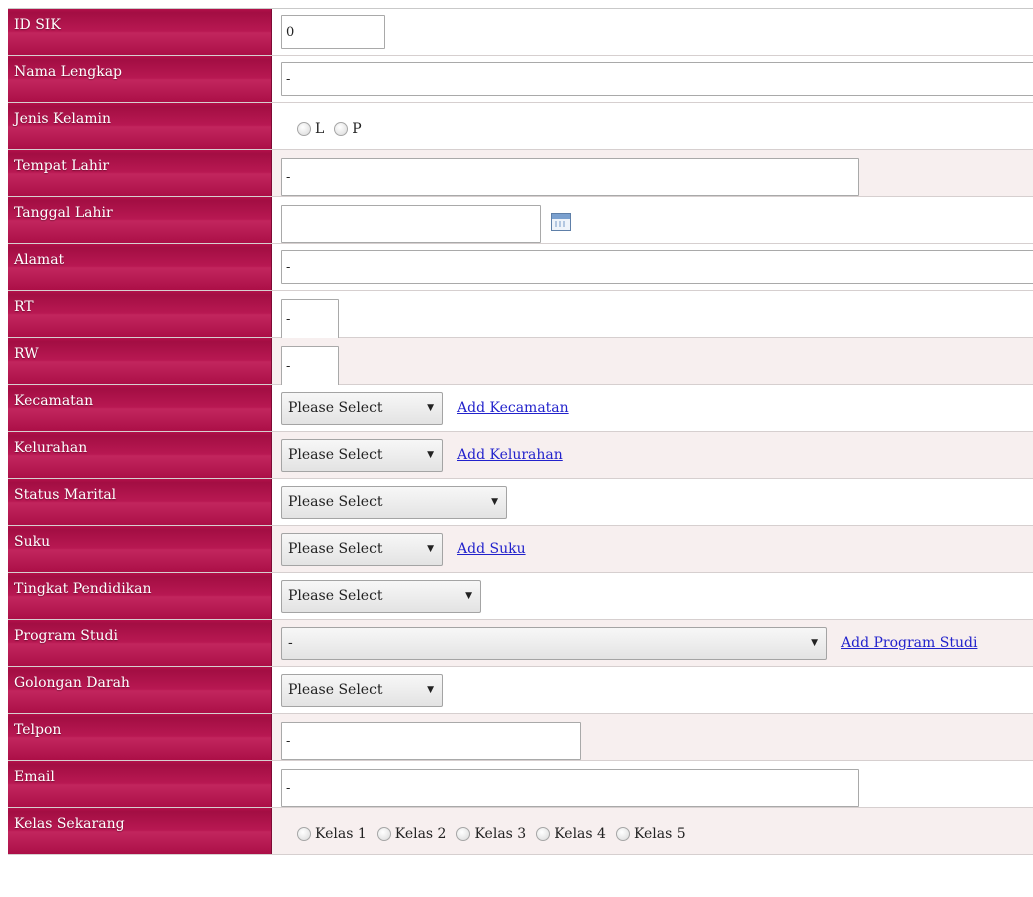 The height and width of the screenshot is (897, 1033). Describe the element at coordinates (140, 643) in the screenshot. I see `label-program-studi: Program Studi` at that location.